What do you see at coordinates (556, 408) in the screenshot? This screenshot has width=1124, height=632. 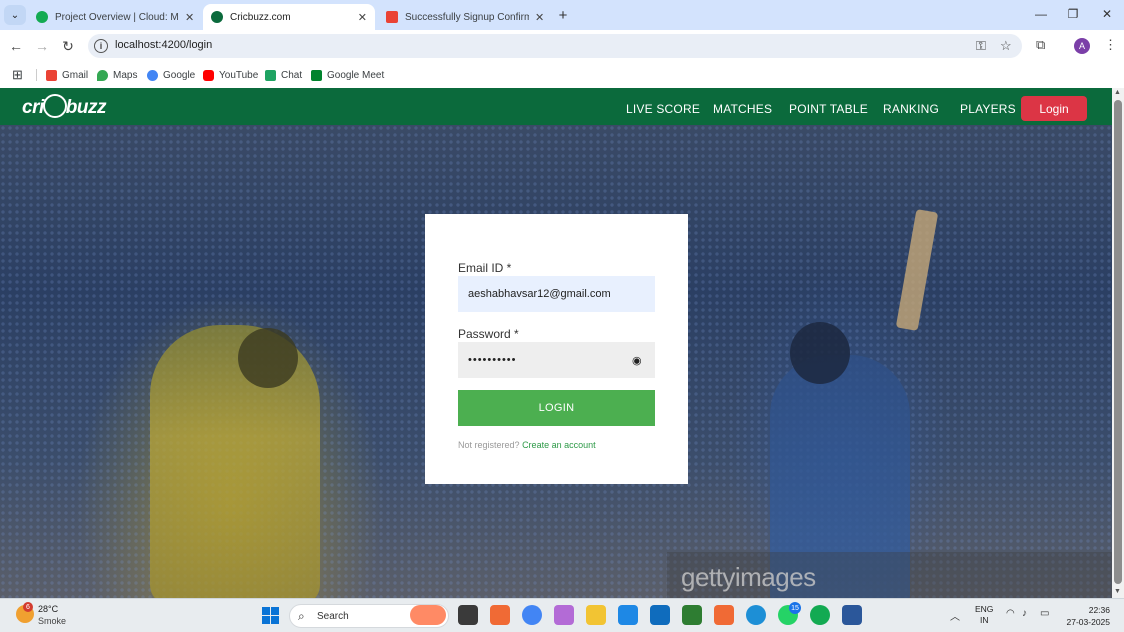 I see `login-submit-button: LOGIN` at bounding box center [556, 408].